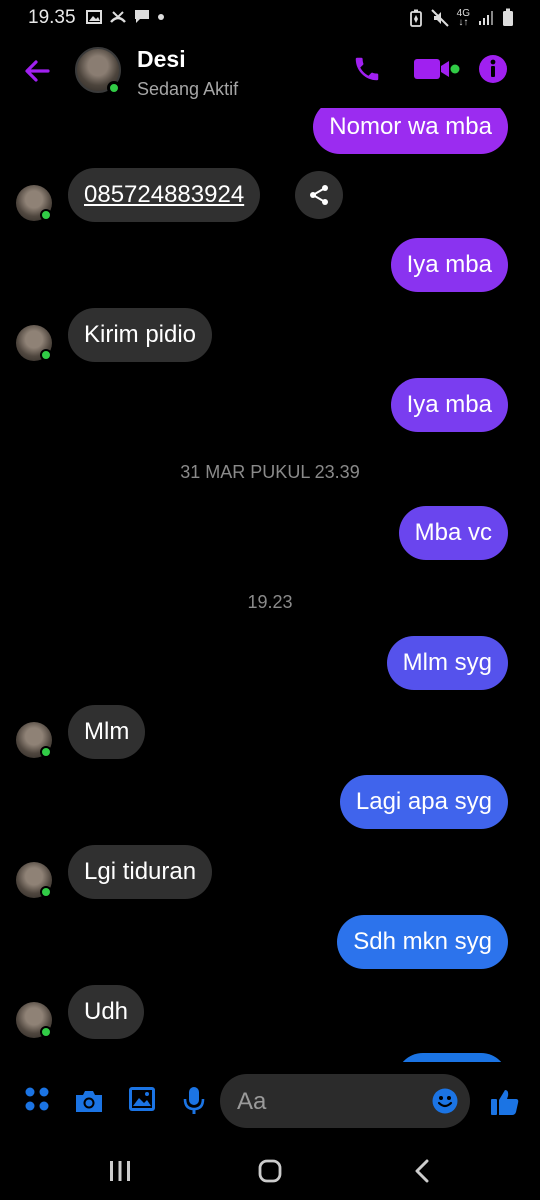 This screenshot has height=1200, width=540. Describe the element at coordinates (106, 1012) in the screenshot. I see `message-bubble-incoming: Udh` at that location.